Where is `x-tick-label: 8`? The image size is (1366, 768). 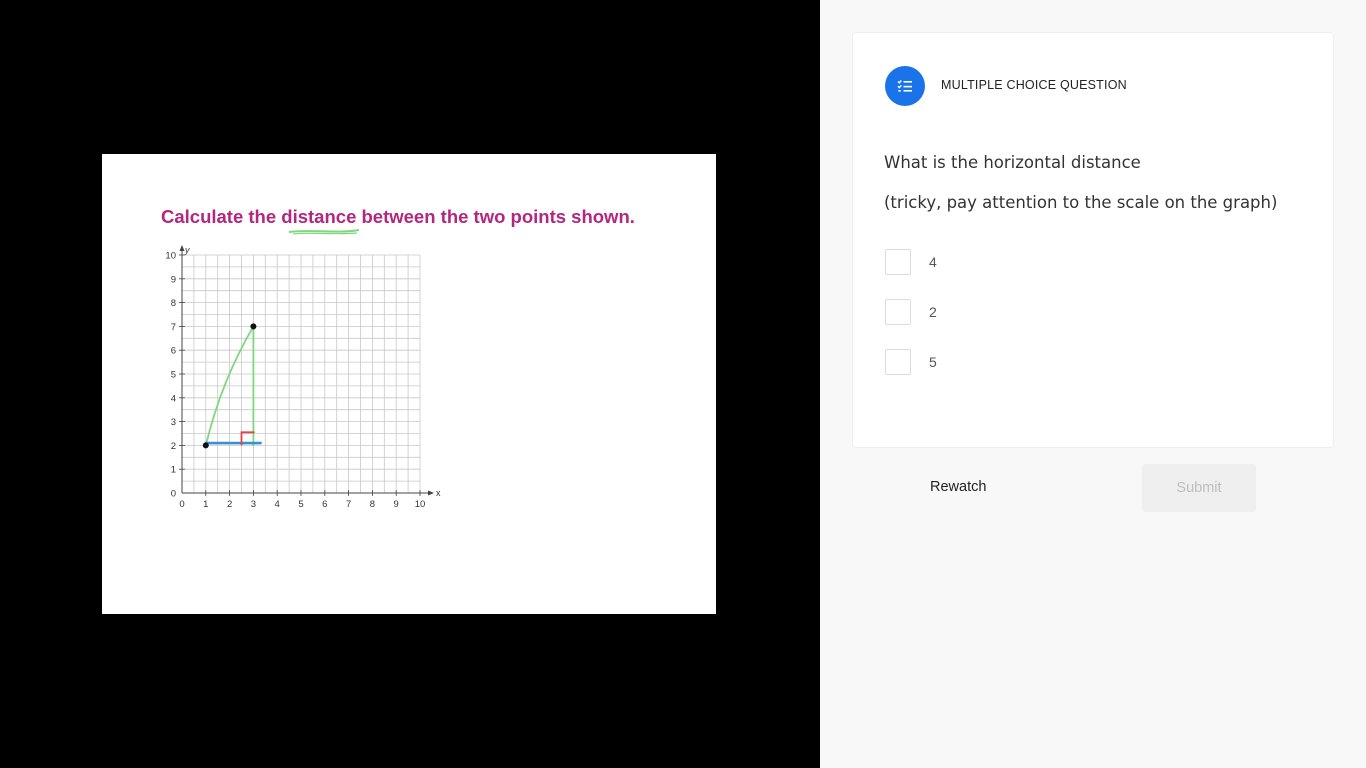
x-tick-label: 8 is located at coordinates (372, 504).